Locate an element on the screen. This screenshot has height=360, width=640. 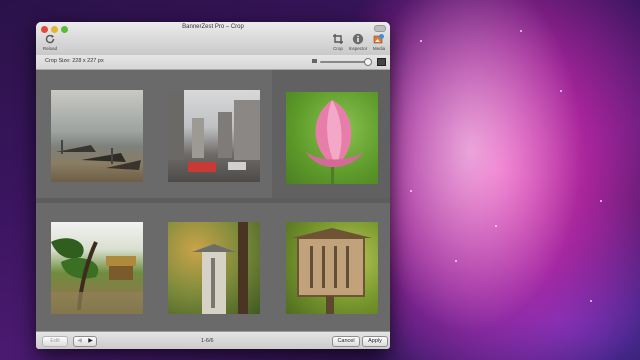
edit-button: Edit is located at coordinates (55, 341).